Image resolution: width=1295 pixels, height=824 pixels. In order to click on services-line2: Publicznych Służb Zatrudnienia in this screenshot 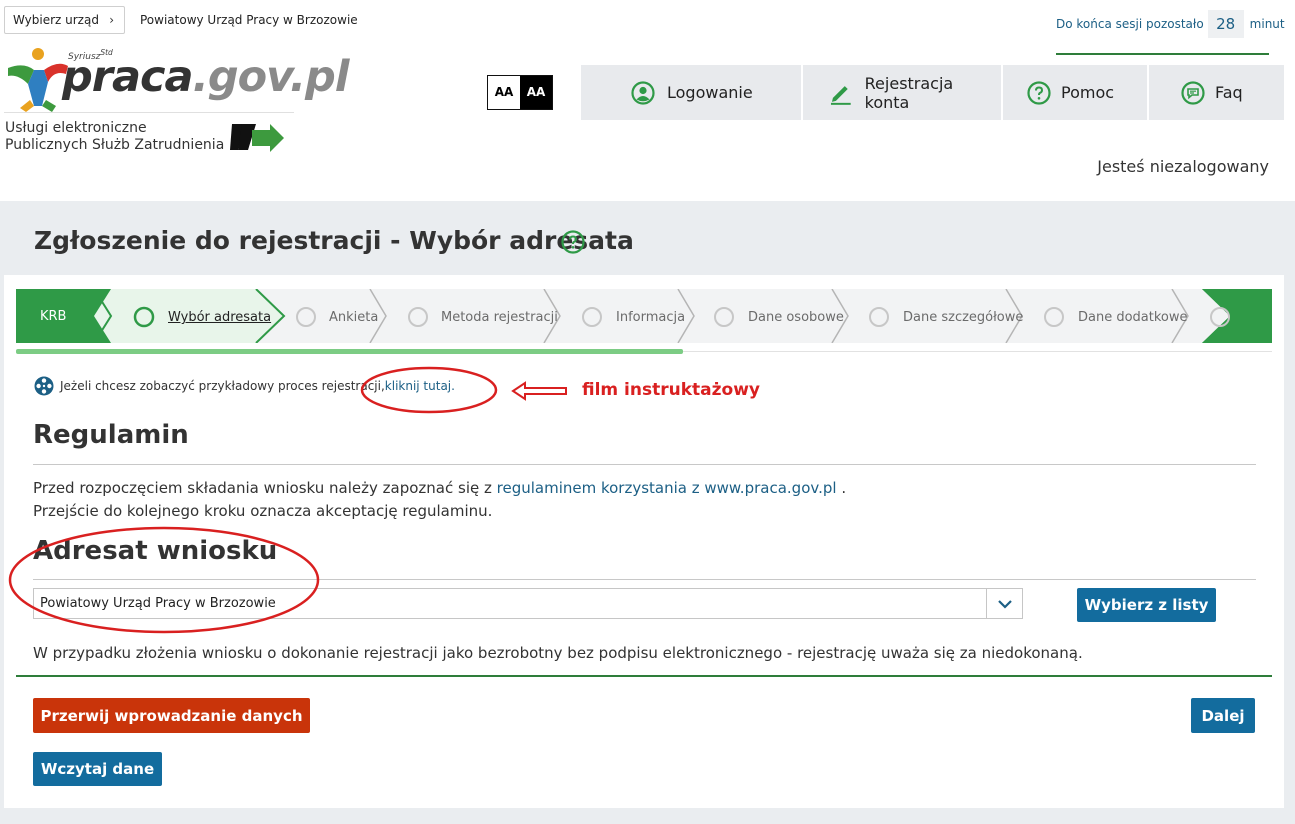, I will do `click(115, 145)`.